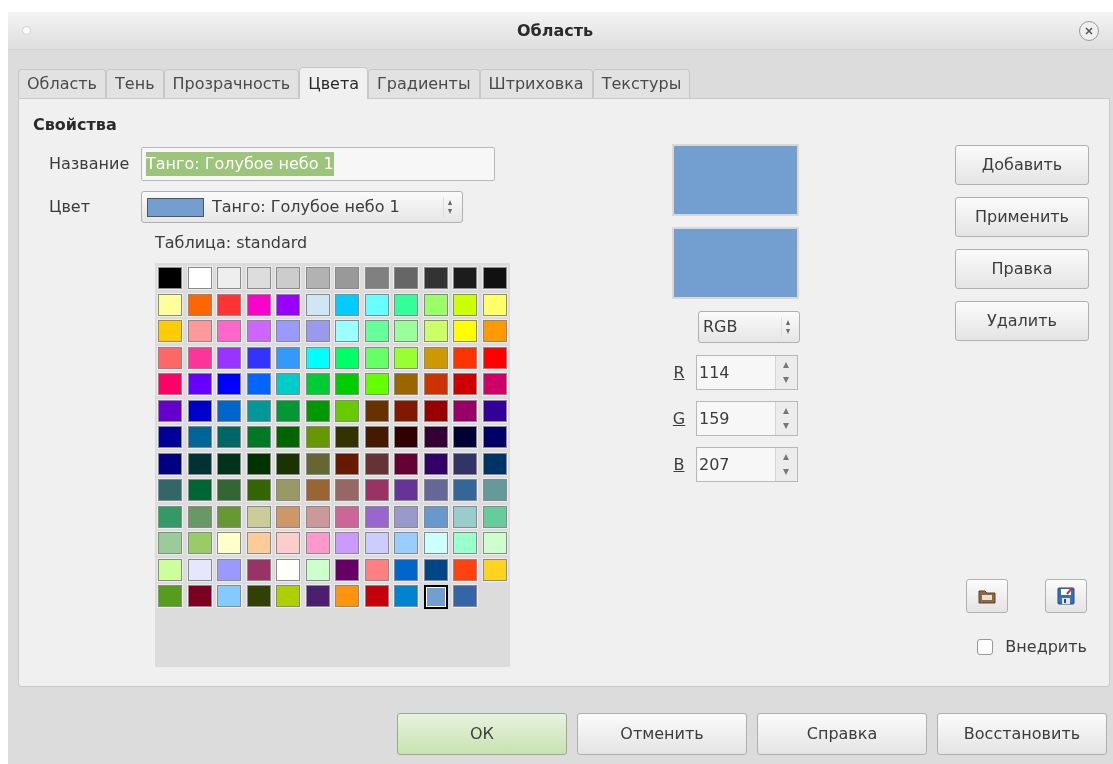 This screenshot has width=1113, height=764. What do you see at coordinates (1022, 217) in the screenshot?
I see `action-button: Применить` at bounding box center [1022, 217].